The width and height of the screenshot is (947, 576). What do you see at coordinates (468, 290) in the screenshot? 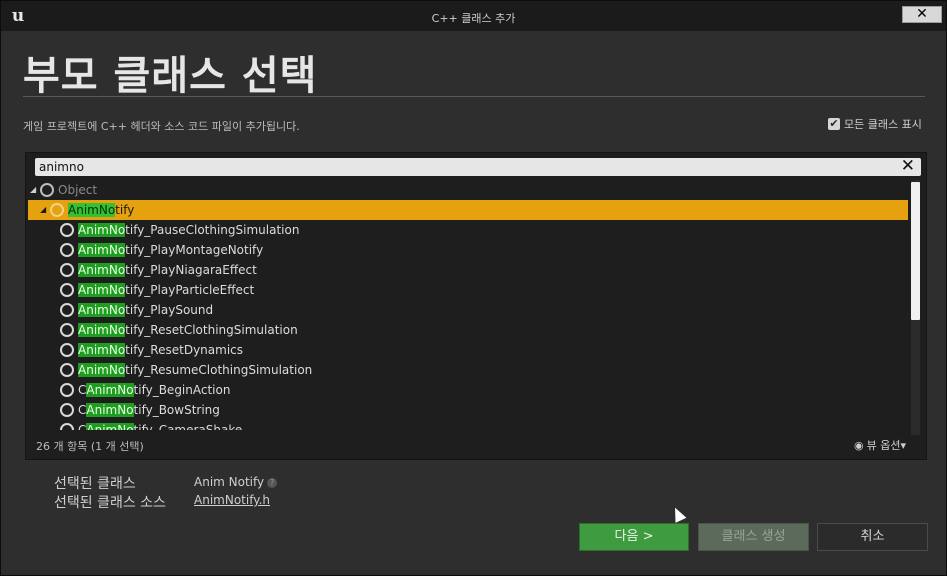
I see `tree-row: AnimNotify_PlayParticleEffect` at bounding box center [468, 290].